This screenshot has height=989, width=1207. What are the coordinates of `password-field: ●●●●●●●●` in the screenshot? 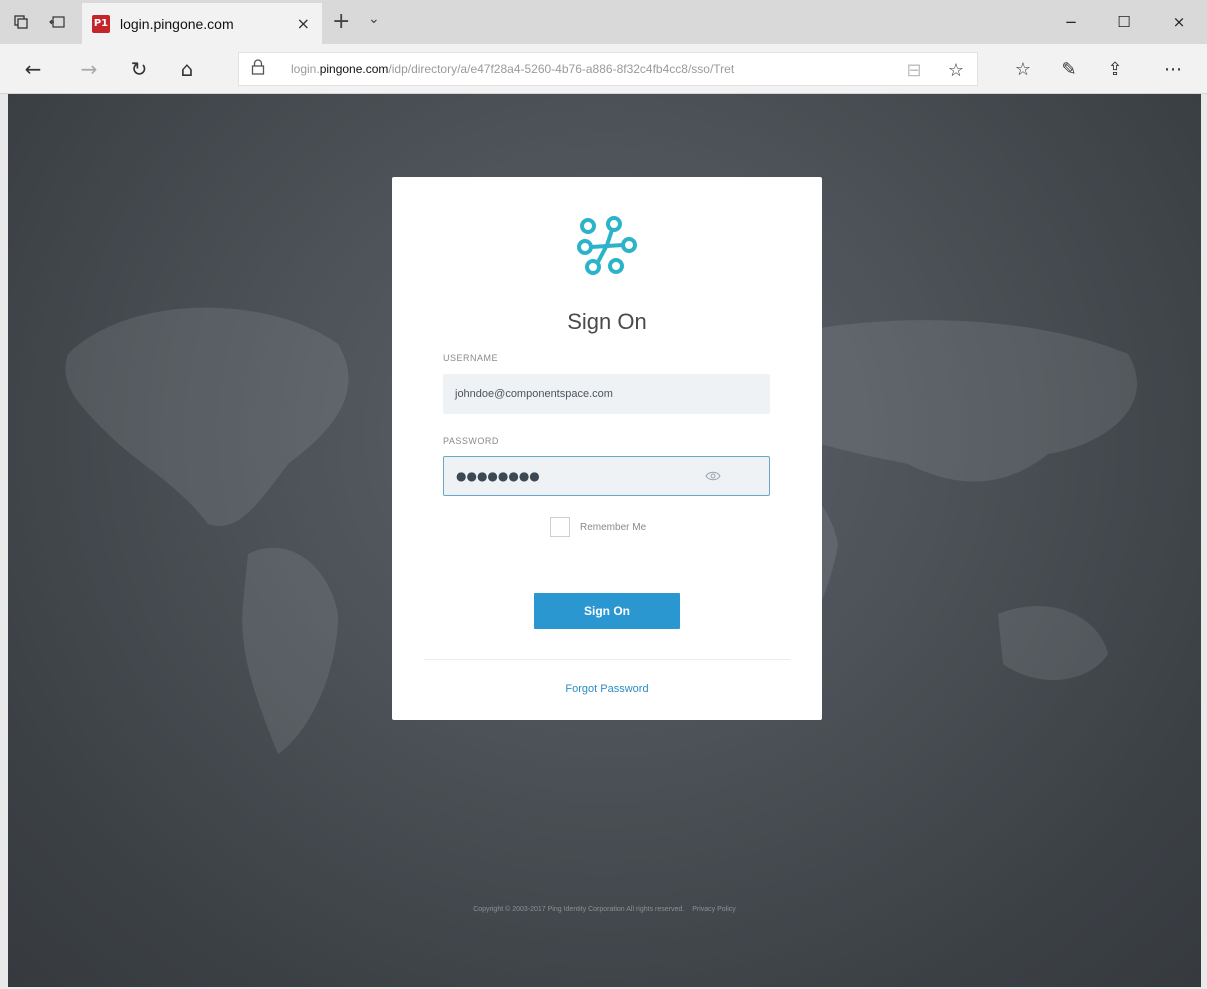 It's located at (606, 476).